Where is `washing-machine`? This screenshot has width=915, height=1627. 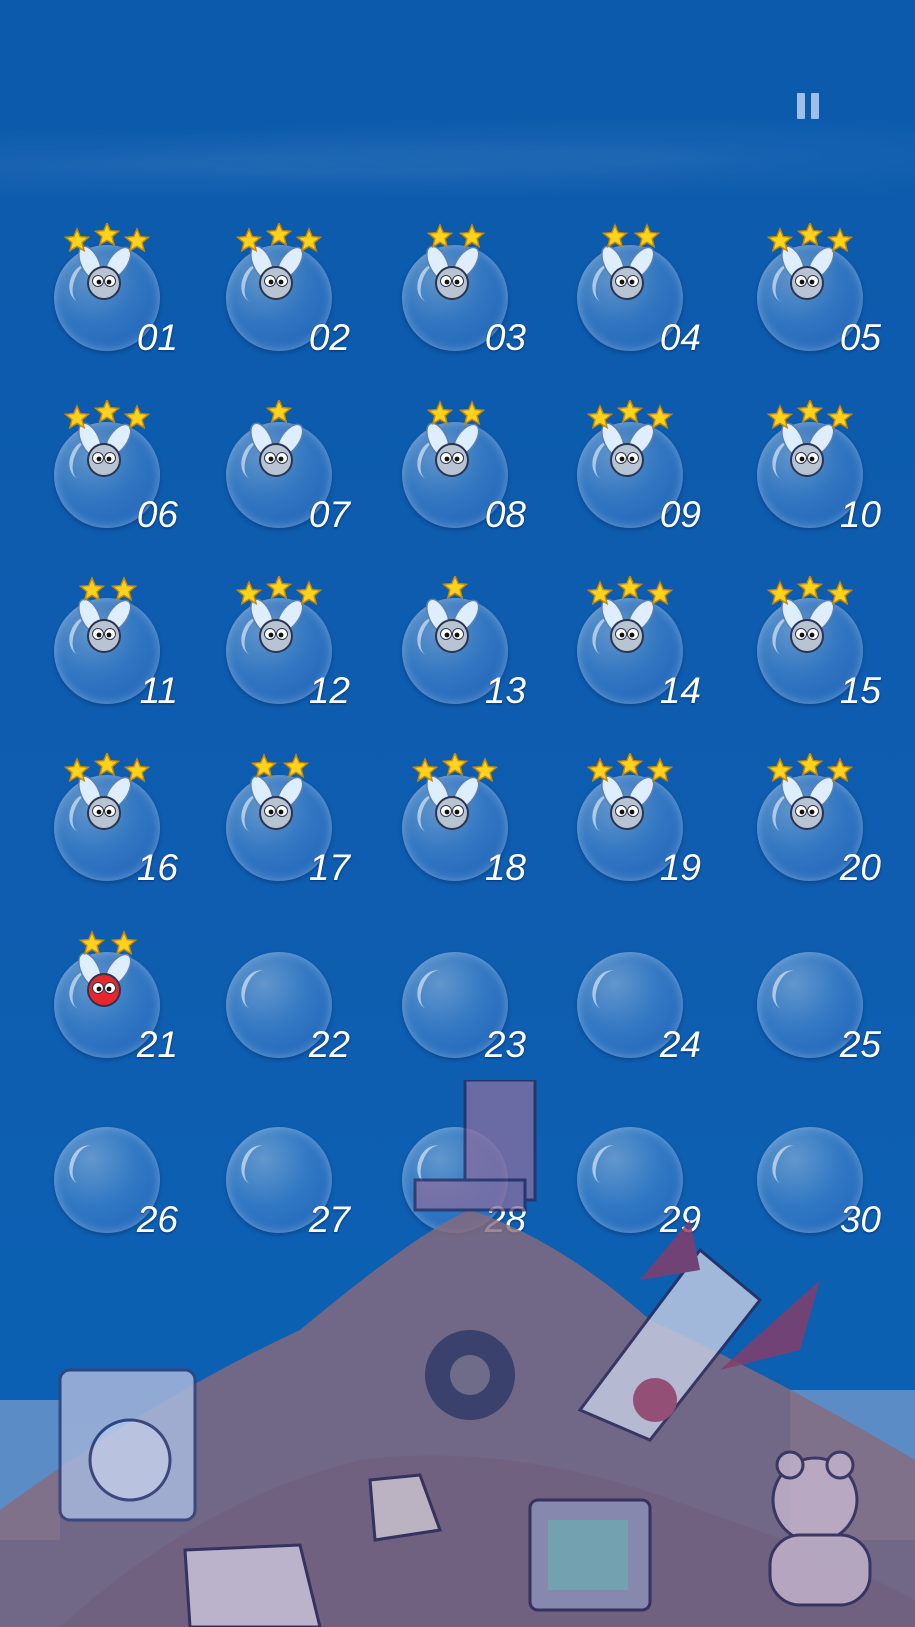 washing-machine is located at coordinates (127, 1445).